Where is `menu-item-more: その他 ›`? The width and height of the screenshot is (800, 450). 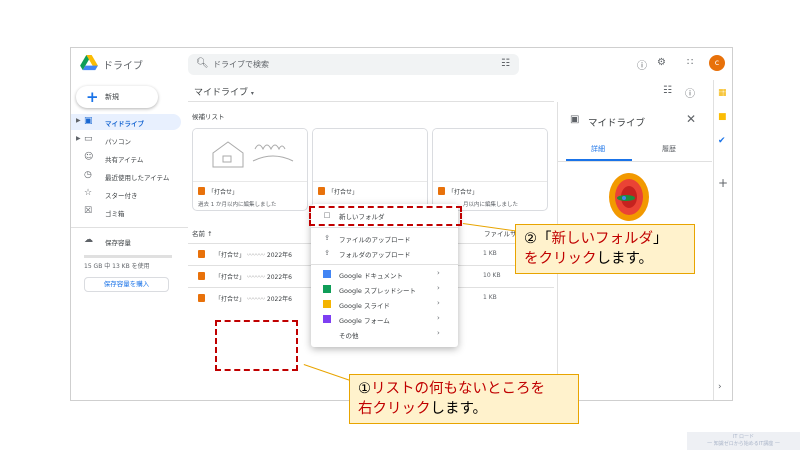 menu-item-more: その他 › is located at coordinates (384, 334).